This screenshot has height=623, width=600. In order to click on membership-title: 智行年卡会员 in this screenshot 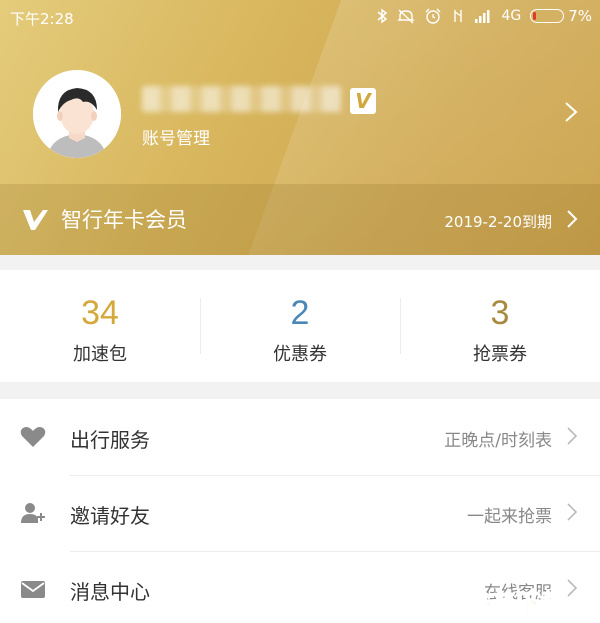, I will do `click(124, 220)`.